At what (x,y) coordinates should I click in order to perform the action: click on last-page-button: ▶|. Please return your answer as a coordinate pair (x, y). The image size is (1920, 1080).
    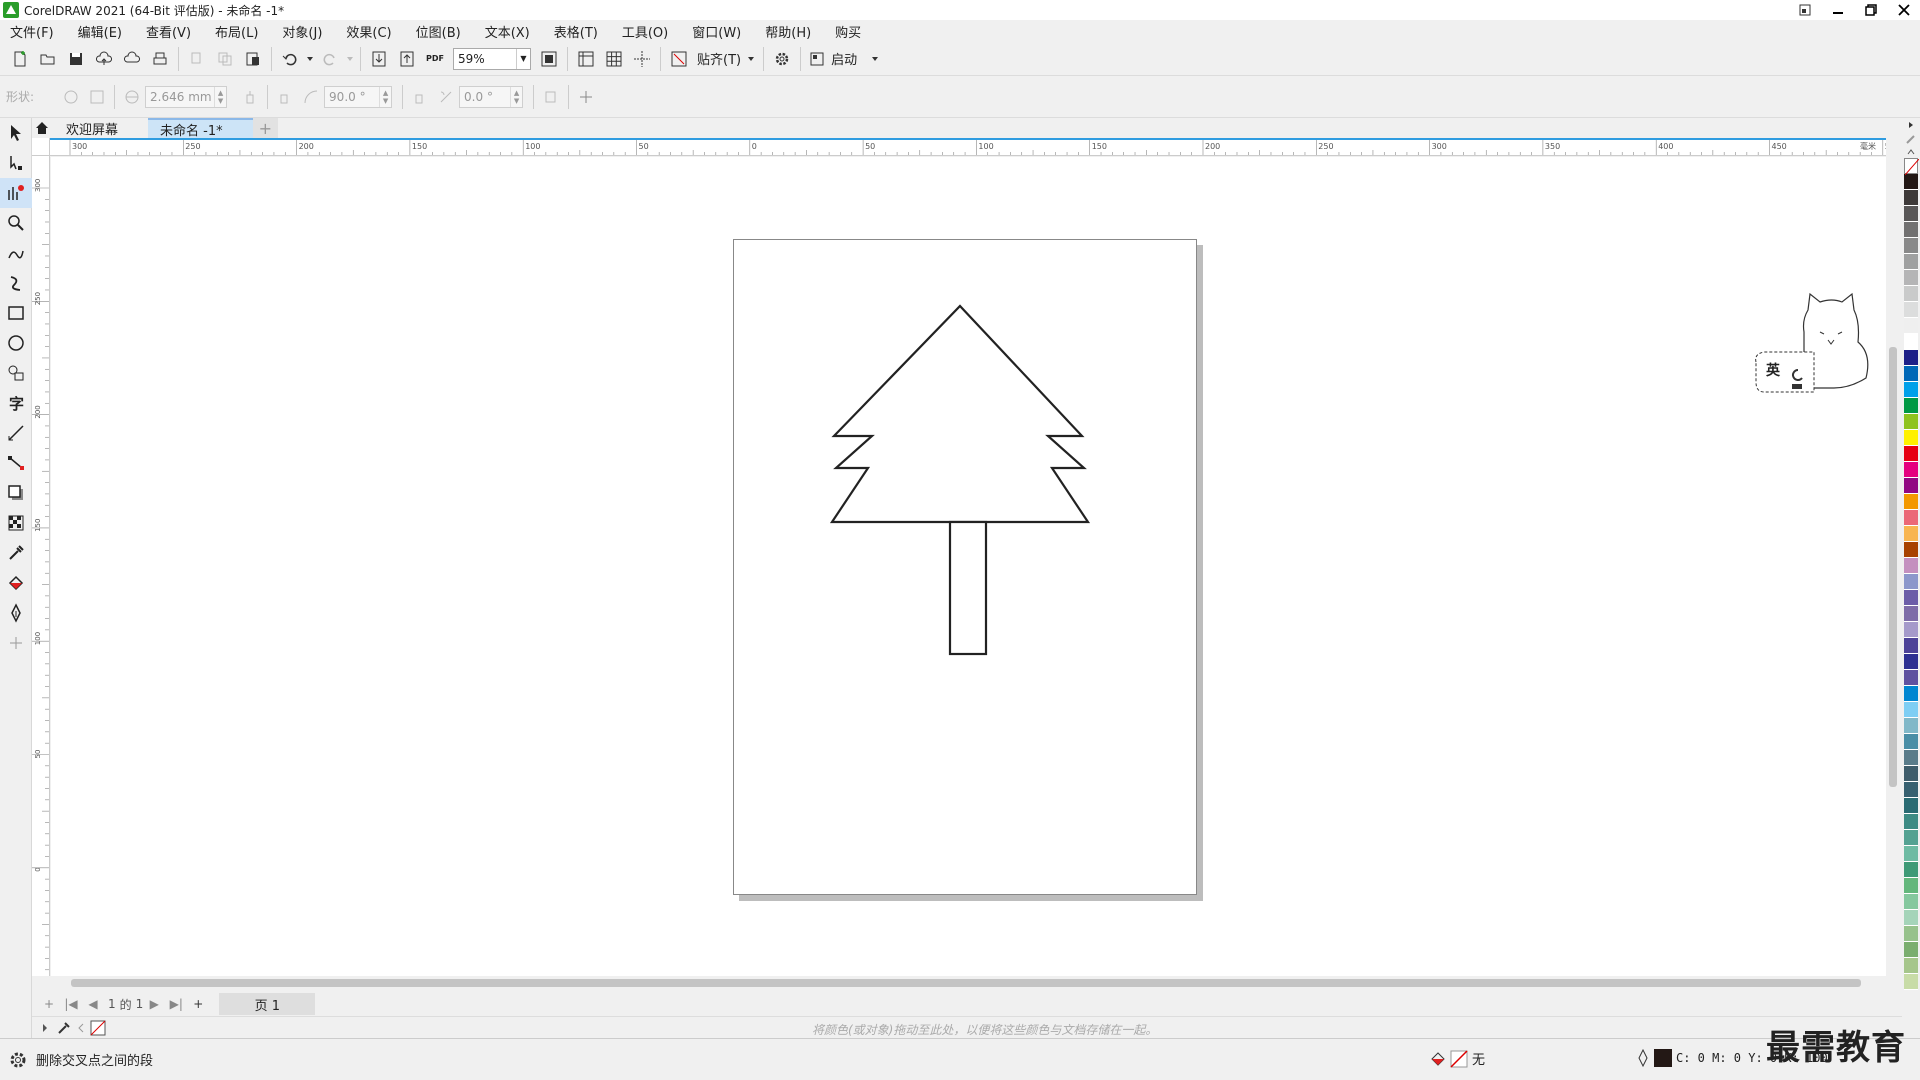
    Looking at the image, I should click on (176, 1004).